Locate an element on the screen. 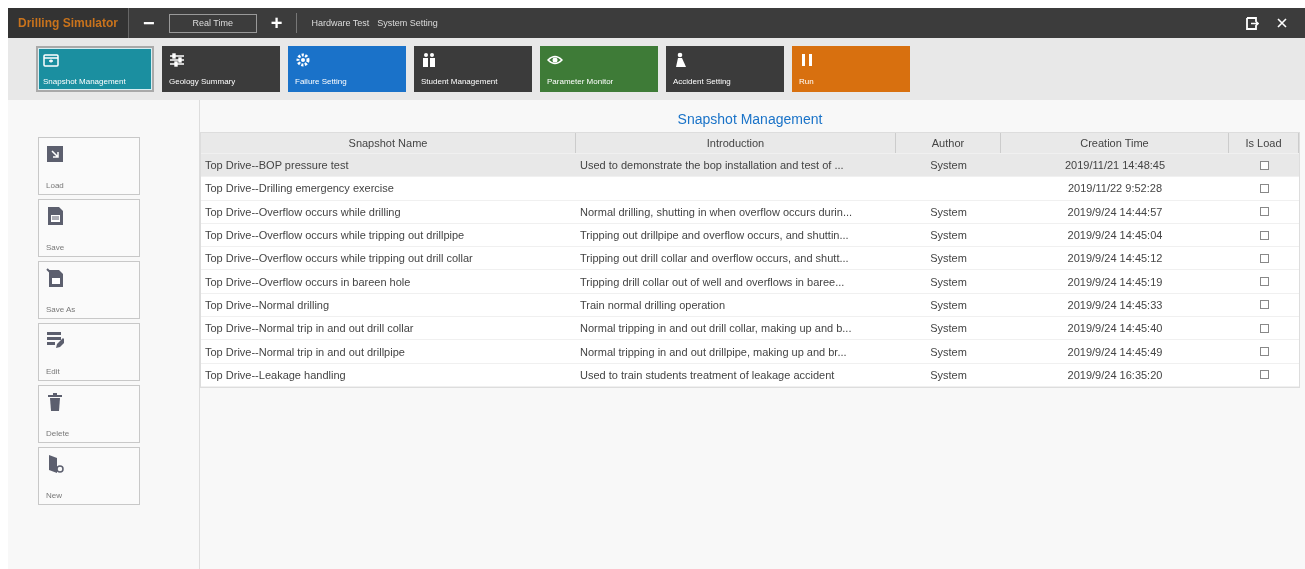 The height and width of the screenshot is (569, 1305). table-cell: 2019/9/24 14:45:49 is located at coordinates (1115, 351).